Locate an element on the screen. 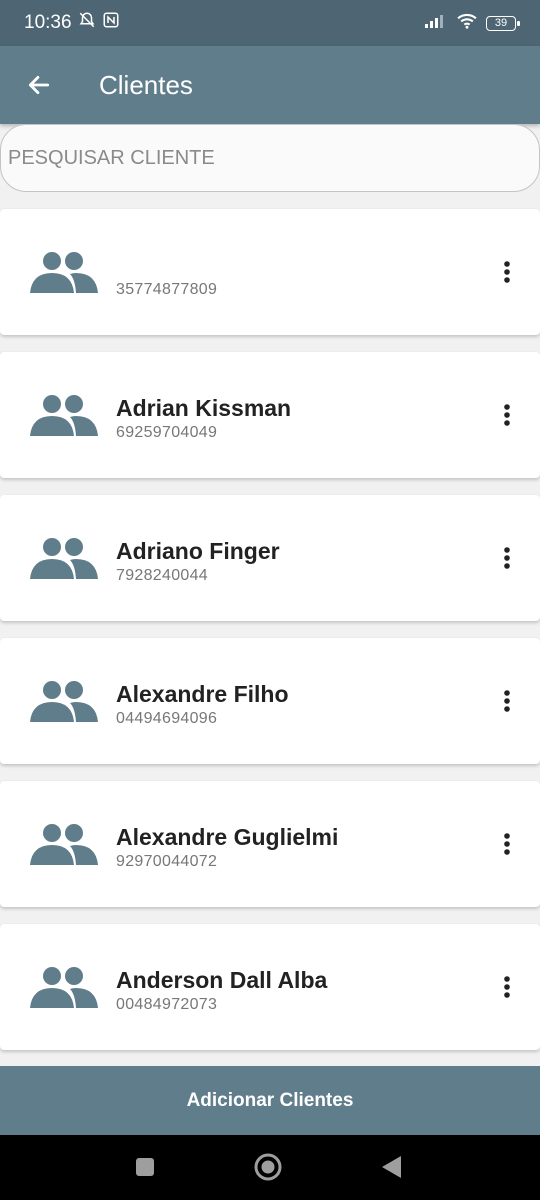  client-card: Adriano Finger 7928240044 is located at coordinates (270, 558).